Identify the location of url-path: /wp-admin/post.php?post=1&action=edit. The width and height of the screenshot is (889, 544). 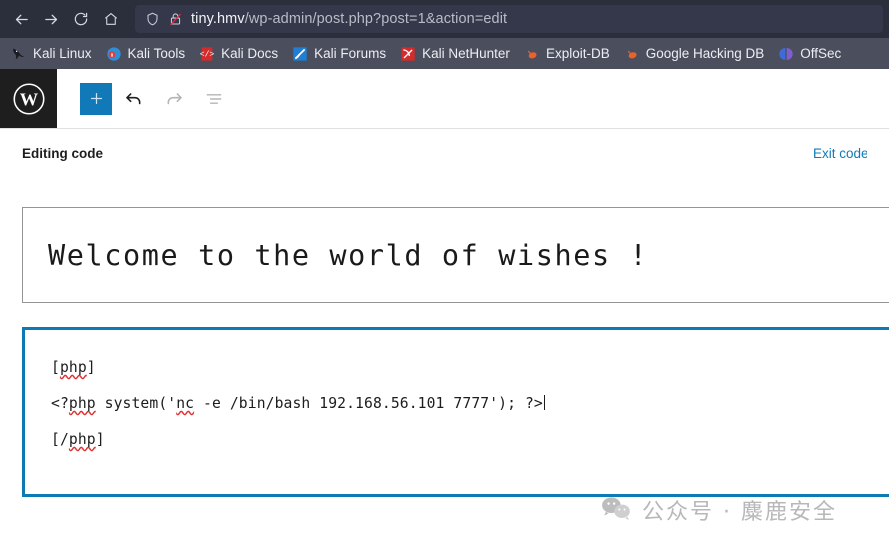
(376, 19).